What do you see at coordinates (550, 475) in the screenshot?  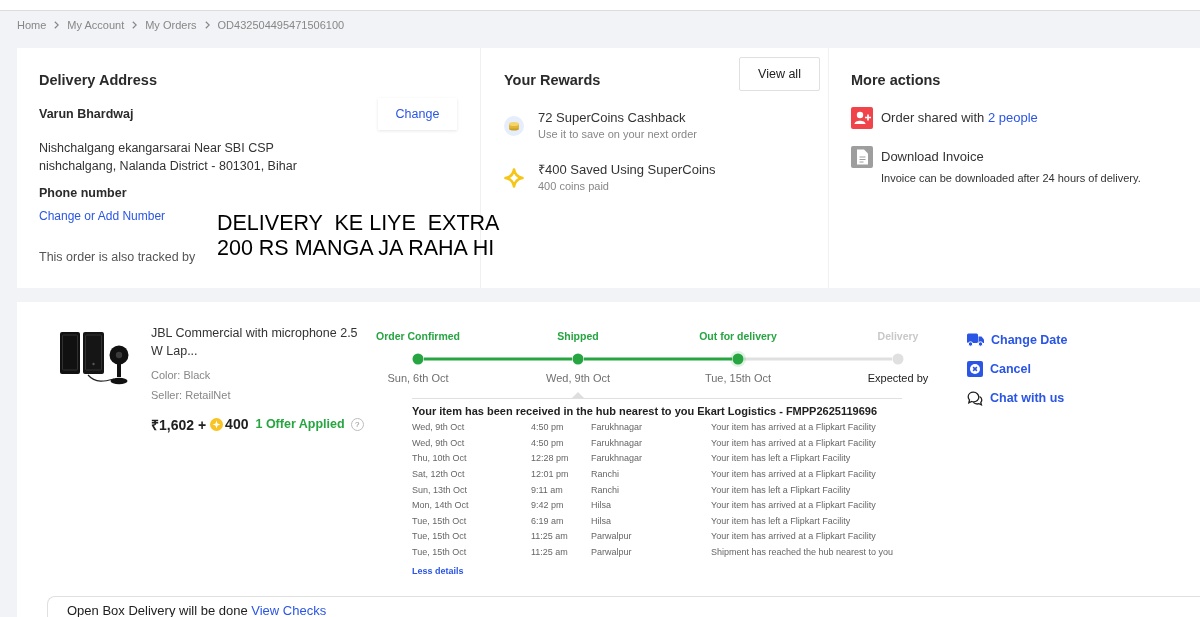 I see `event-time: 12:01 pm` at bounding box center [550, 475].